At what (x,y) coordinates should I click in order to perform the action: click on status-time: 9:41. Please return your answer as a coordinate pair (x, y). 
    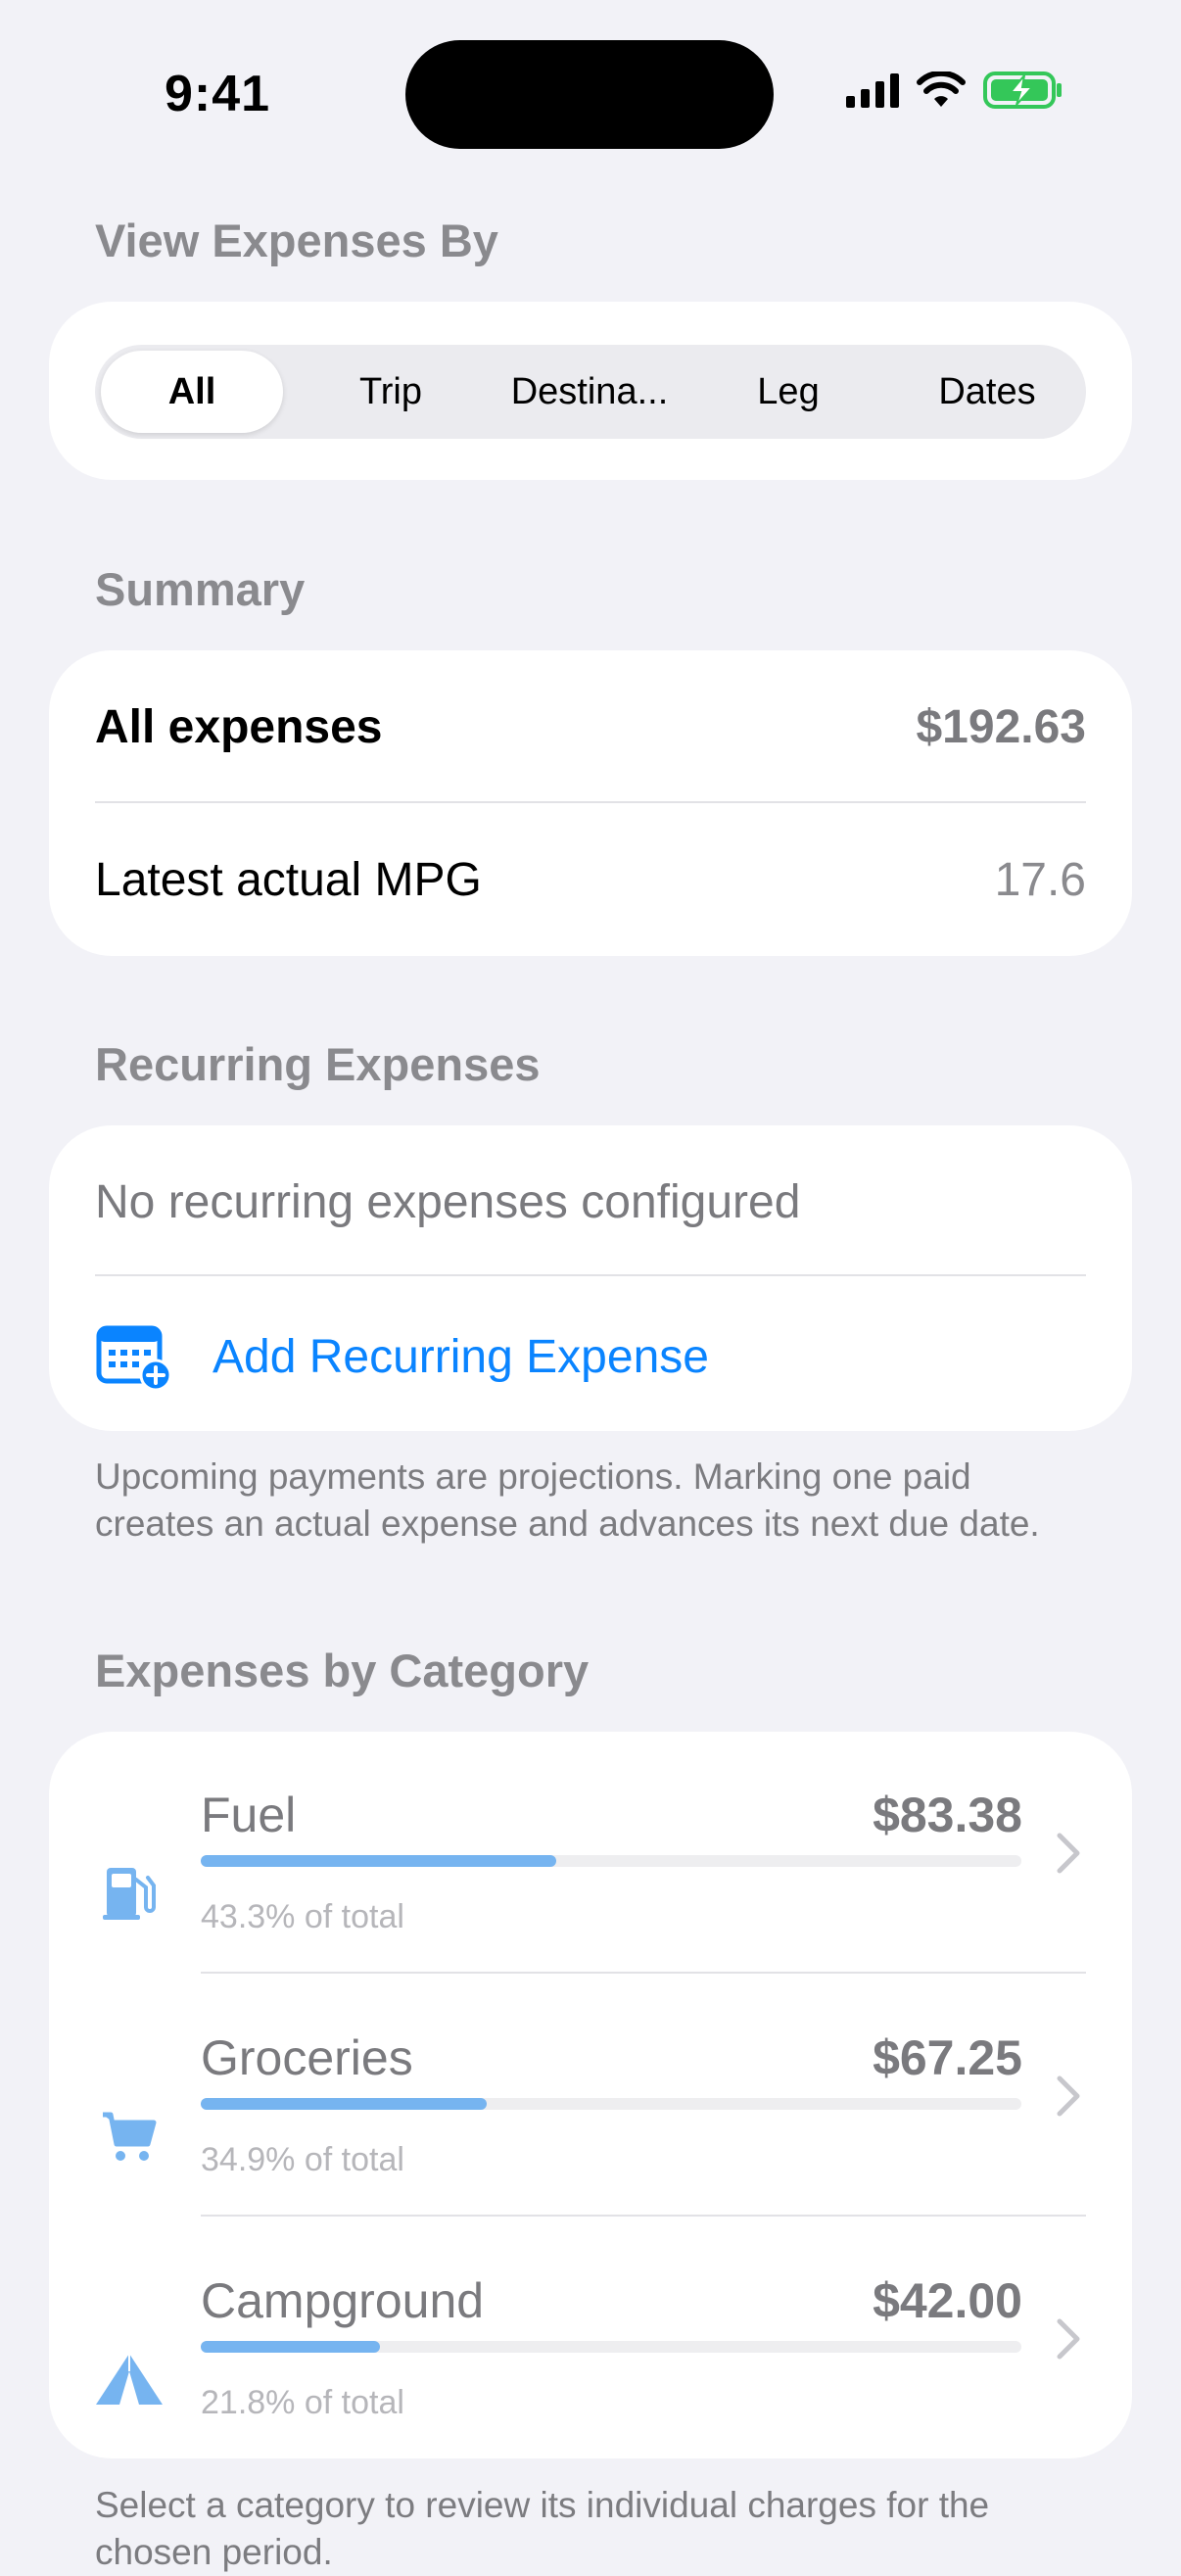
    Looking at the image, I should click on (218, 94).